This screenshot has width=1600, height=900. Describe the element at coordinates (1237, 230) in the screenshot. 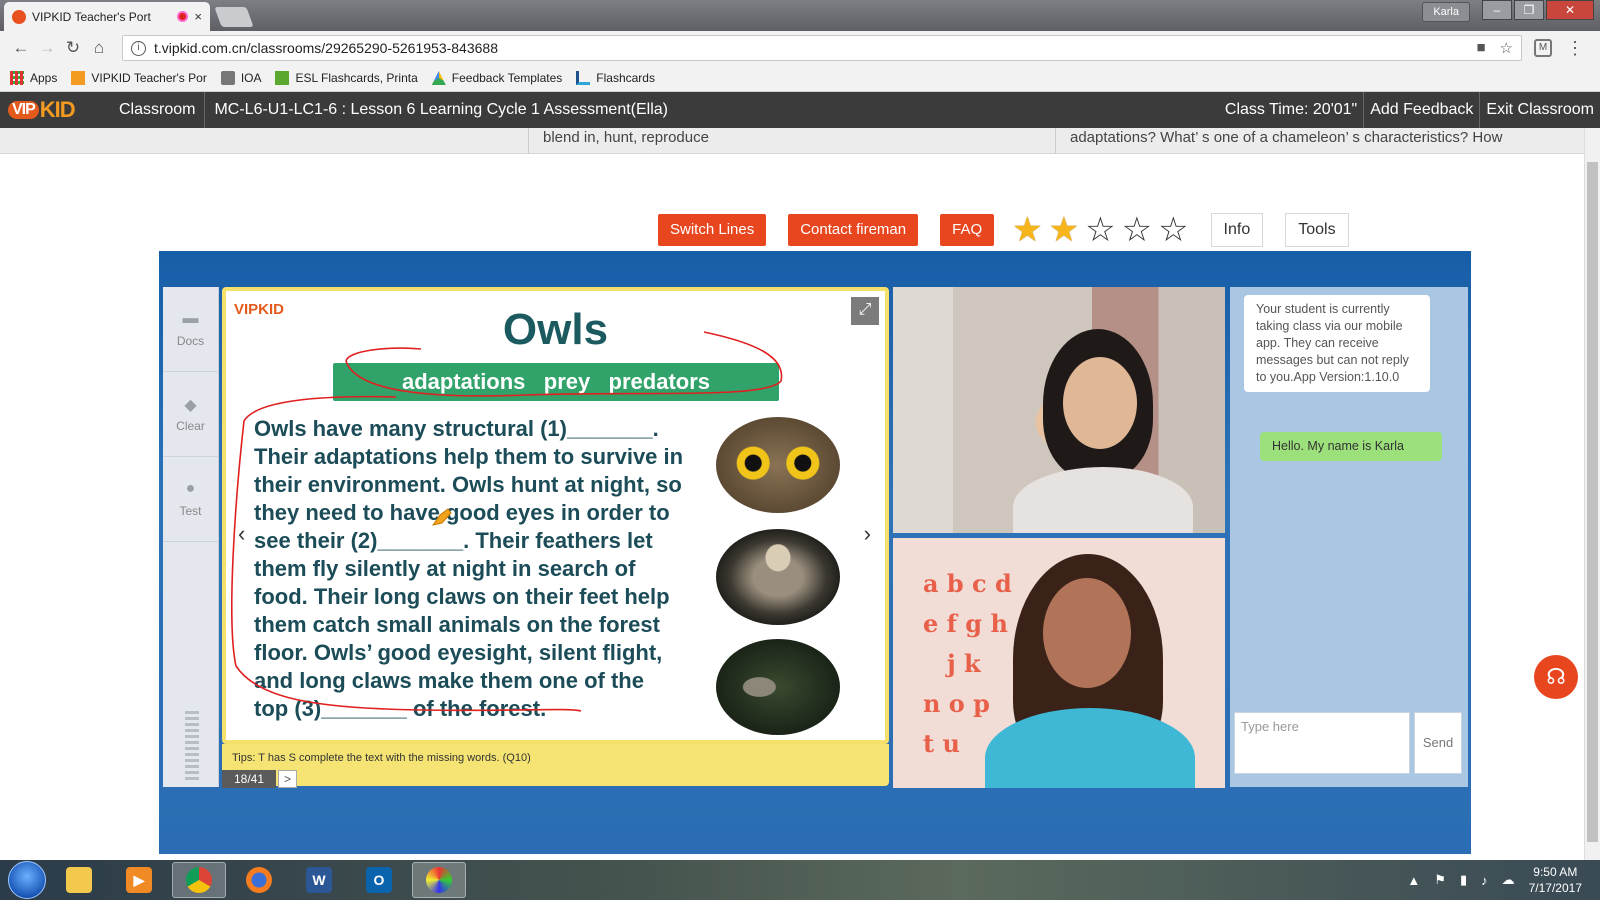

I see `info-button: Info` at that location.